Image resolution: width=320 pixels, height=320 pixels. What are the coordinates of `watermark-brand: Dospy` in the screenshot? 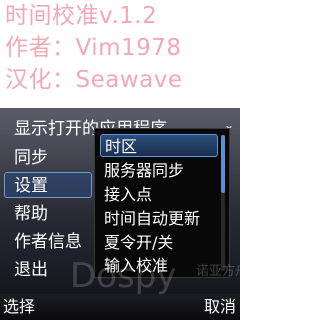 It's located at (123, 276).